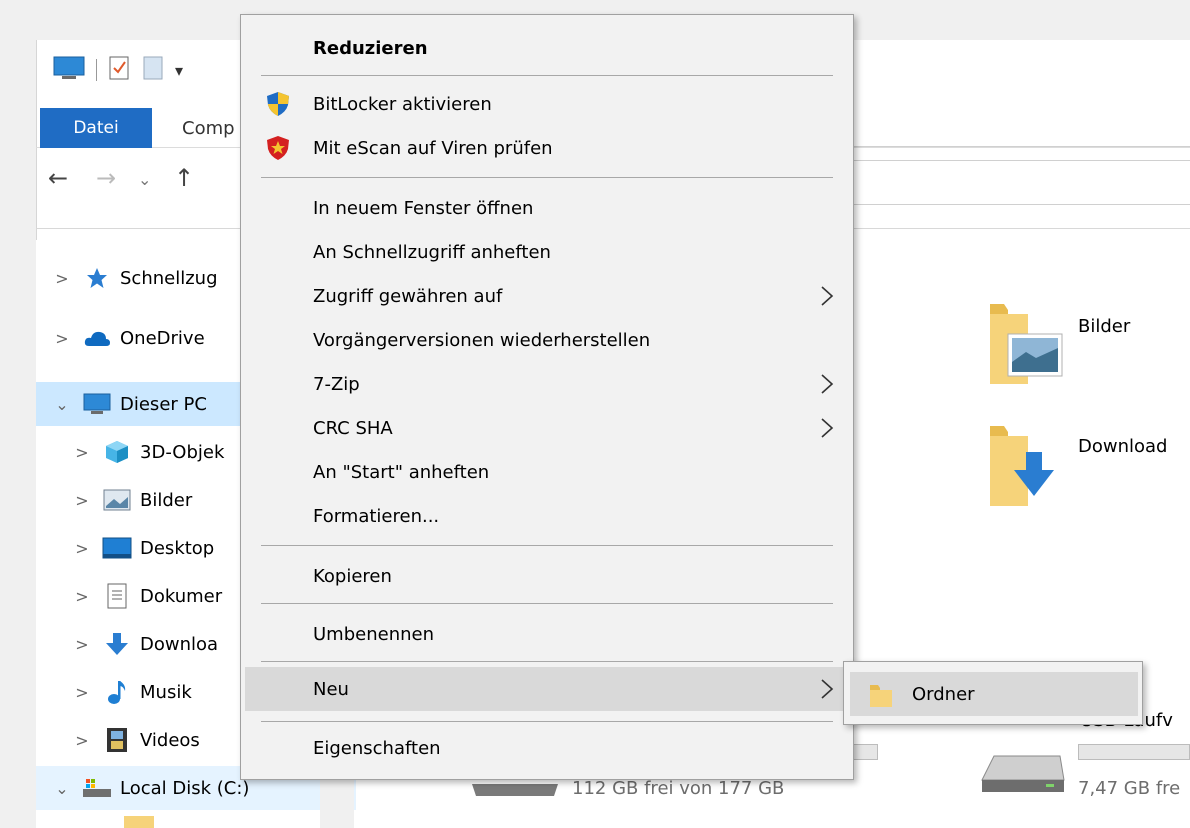  Describe the element at coordinates (408, 296) in the screenshot. I see `menu-item-label: Zugriff gewähren auf` at that location.